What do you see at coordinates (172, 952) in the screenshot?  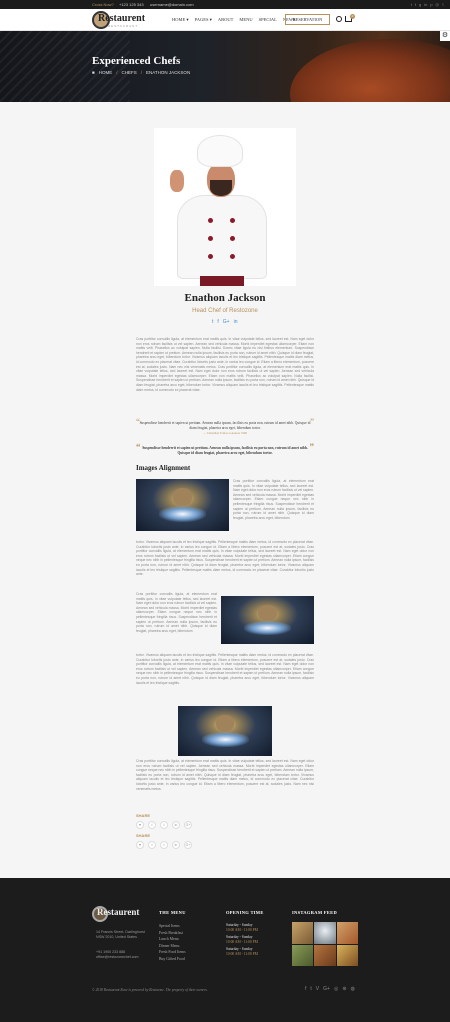 I see `footer-menu-item: Fresh Food Items` at bounding box center [172, 952].